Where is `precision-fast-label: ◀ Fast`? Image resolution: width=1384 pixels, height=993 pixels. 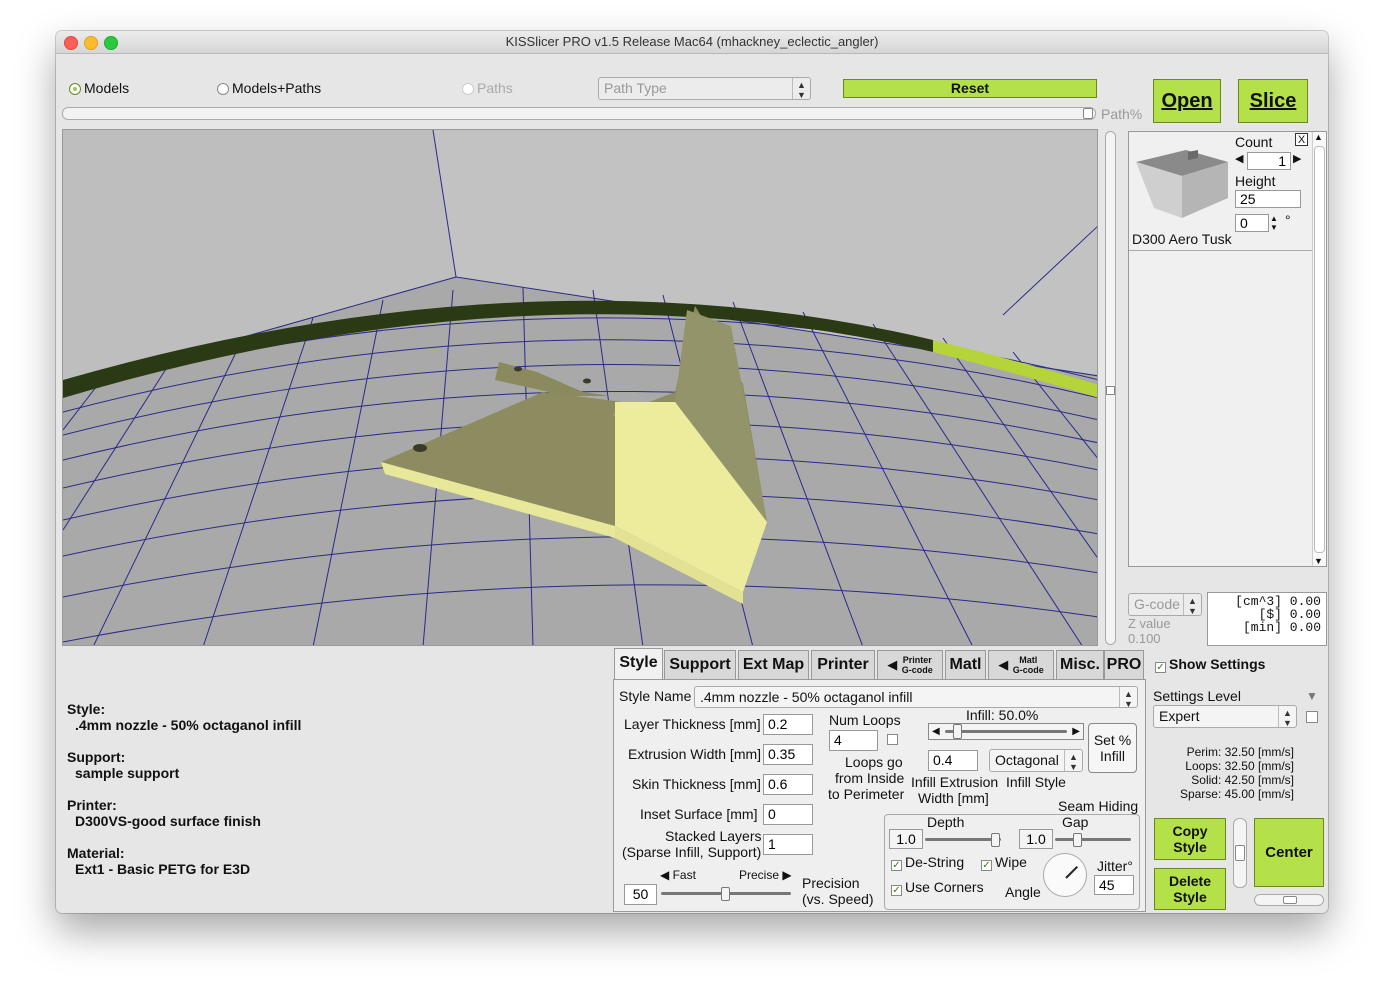 precision-fast-label: ◀ Fast is located at coordinates (678, 875).